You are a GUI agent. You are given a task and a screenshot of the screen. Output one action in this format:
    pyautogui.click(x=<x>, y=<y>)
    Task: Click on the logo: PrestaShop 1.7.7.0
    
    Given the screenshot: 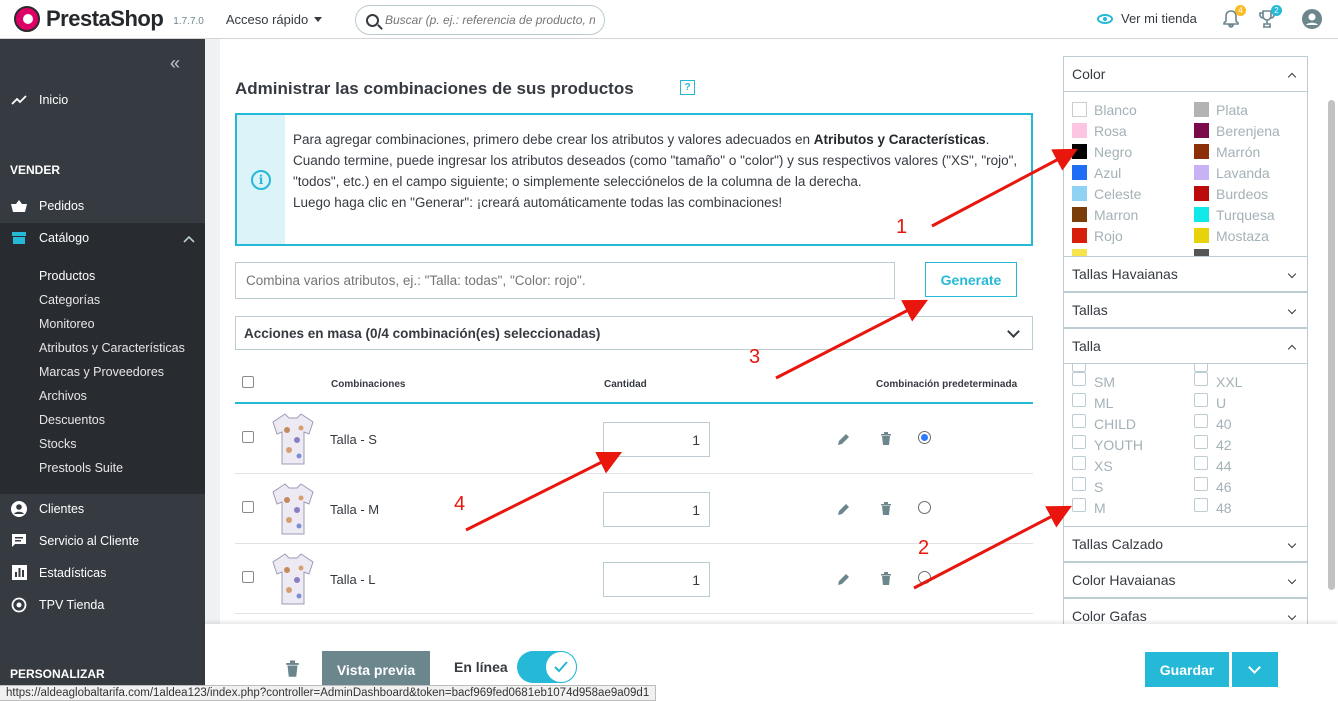 What is the action you would take?
    pyautogui.click(x=109, y=19)
    